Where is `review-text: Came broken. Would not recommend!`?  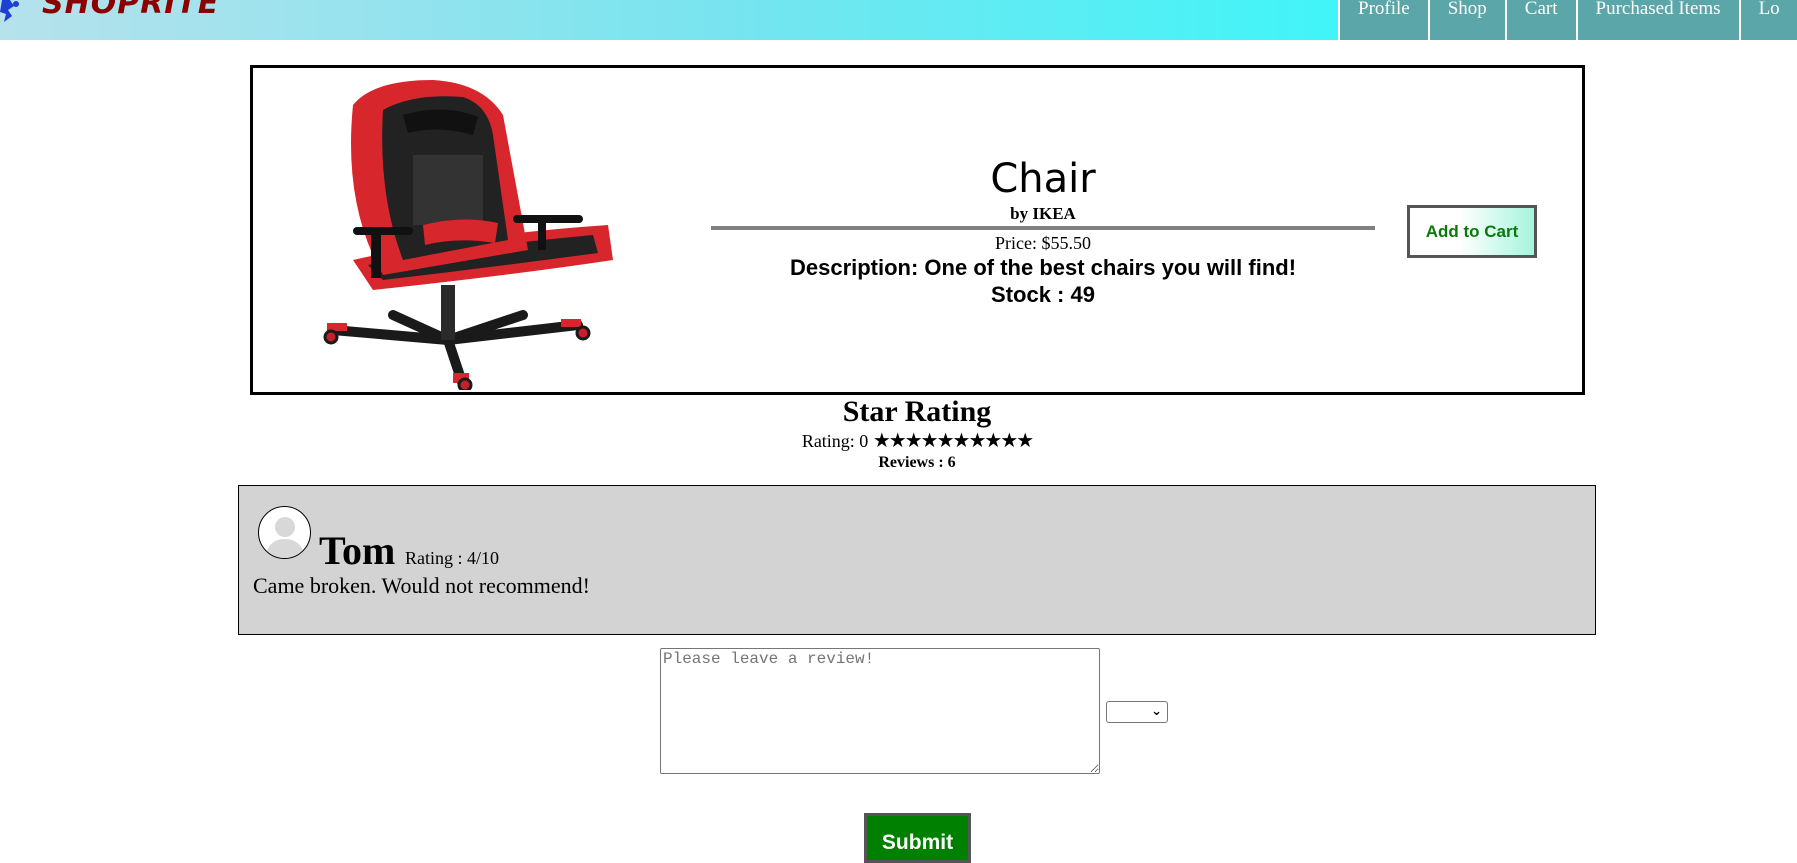 review-text: Came broken. Would not recommend! is located at coordinates (421, 585).